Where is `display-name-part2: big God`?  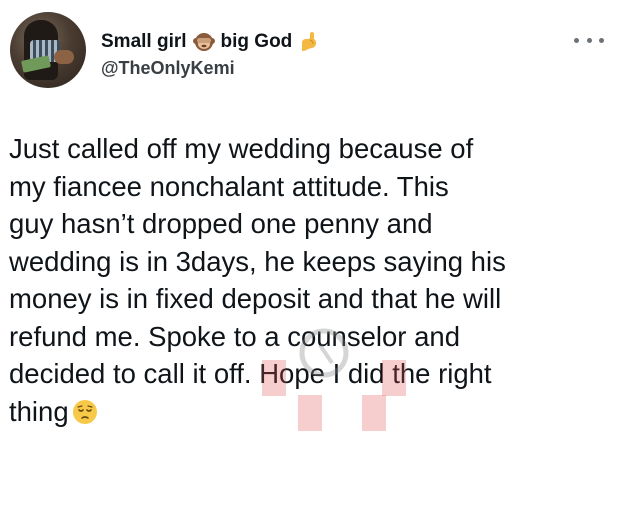
display-name-part2: big God is located at coordinates (256, 41).